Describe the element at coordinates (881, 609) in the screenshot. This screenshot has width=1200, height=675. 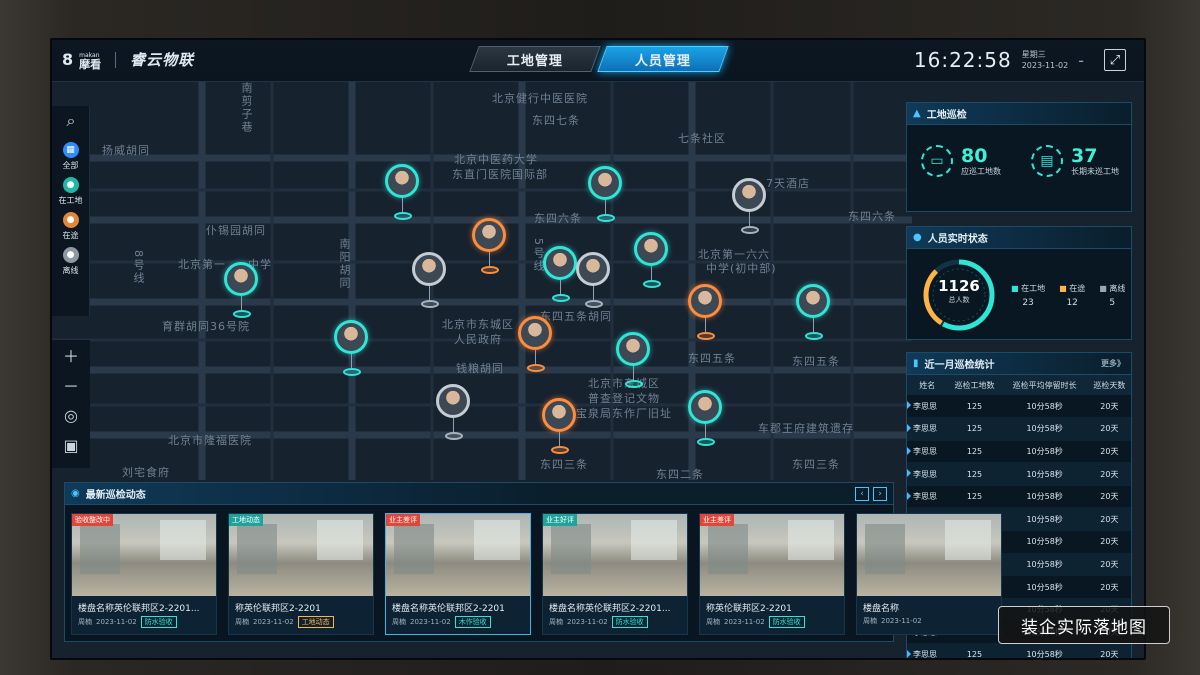
I see `card-title: 楼盘名称` at that location.